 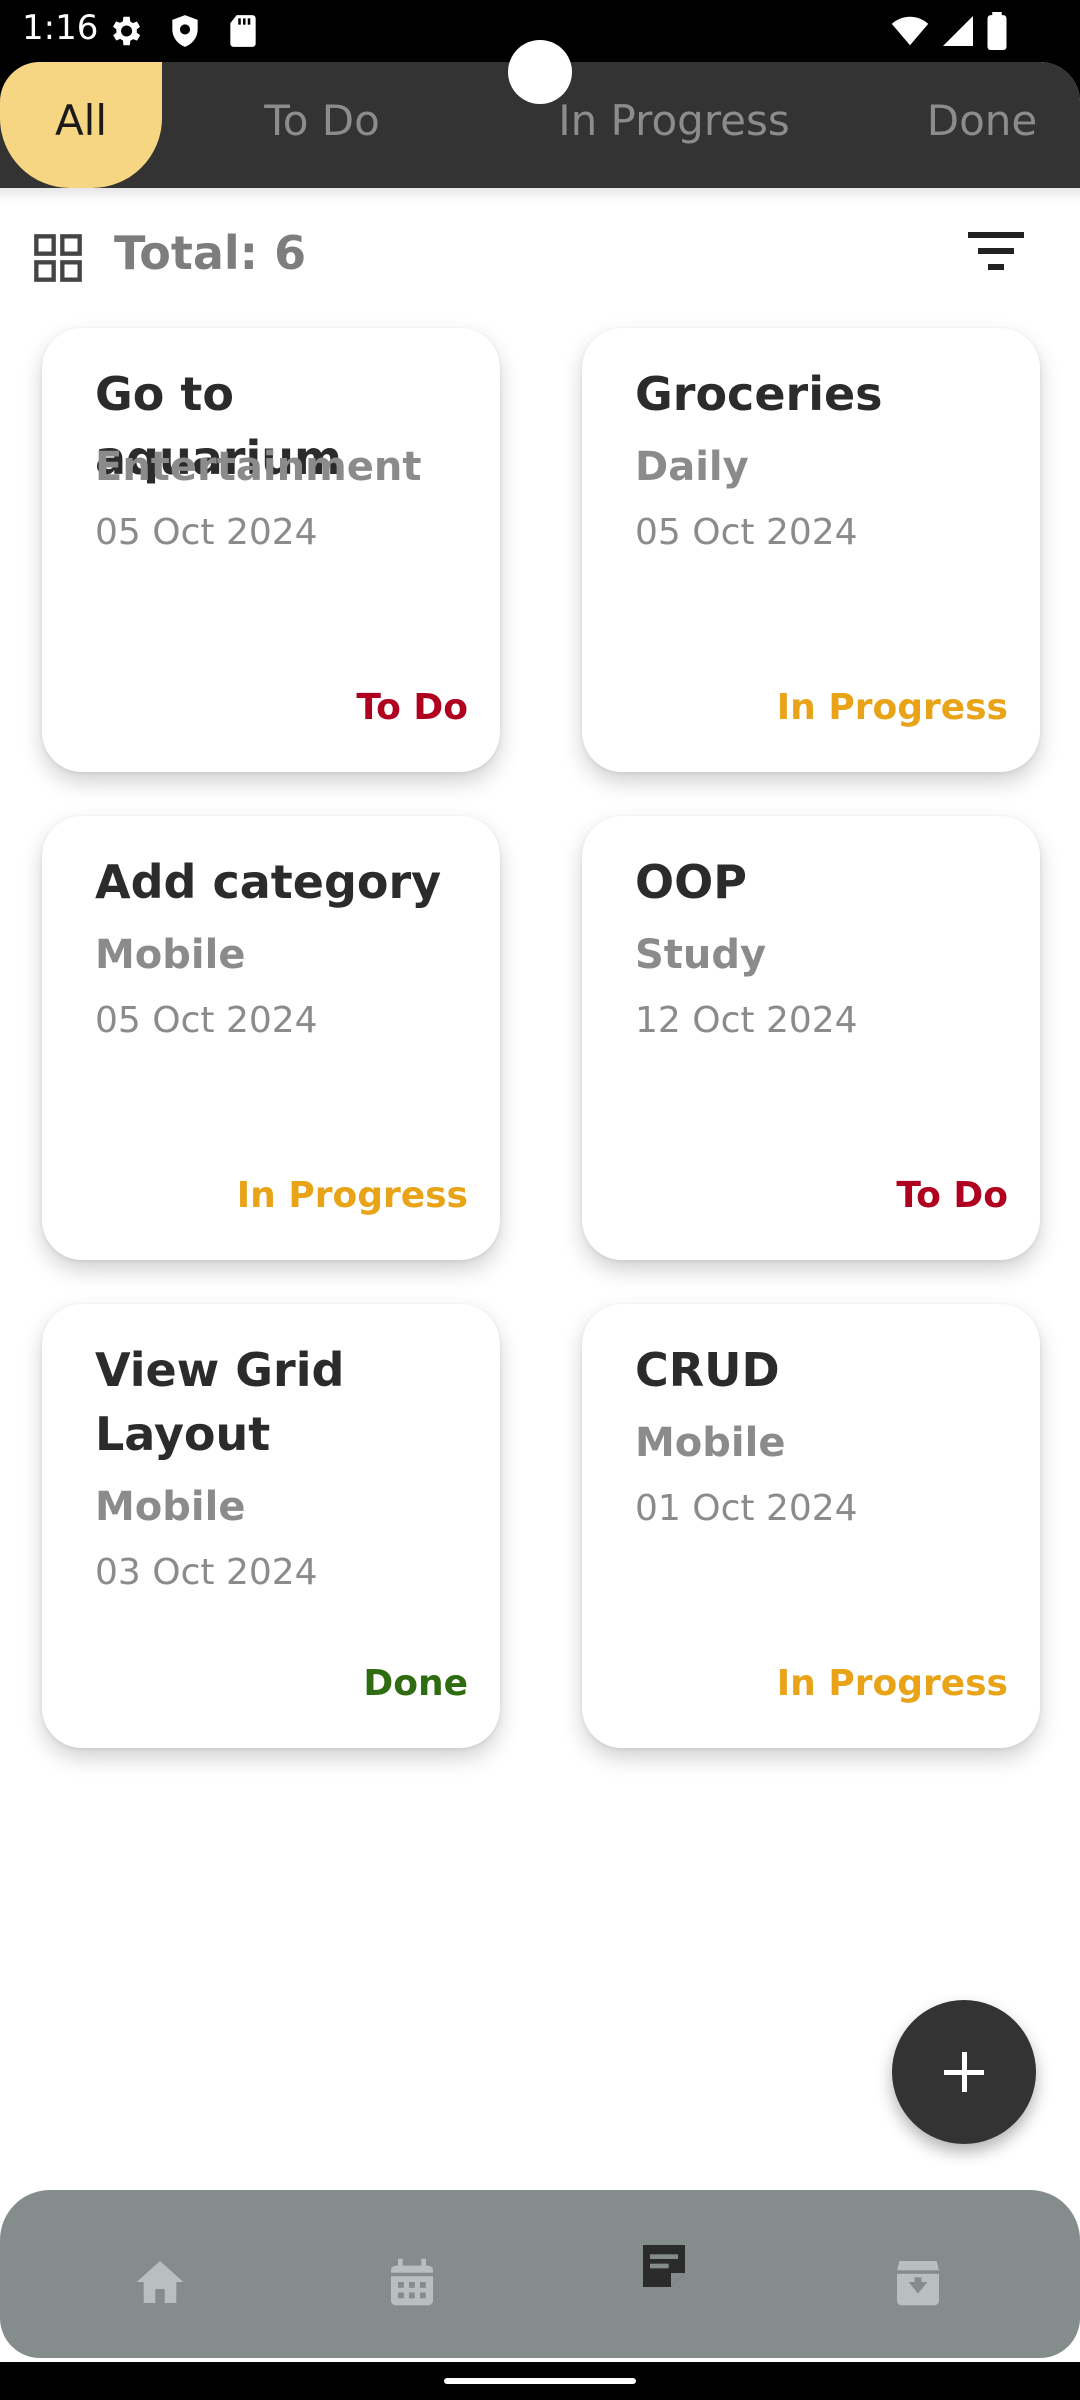 I want to click on bottom-navigation, so click(x=540, y=2274).